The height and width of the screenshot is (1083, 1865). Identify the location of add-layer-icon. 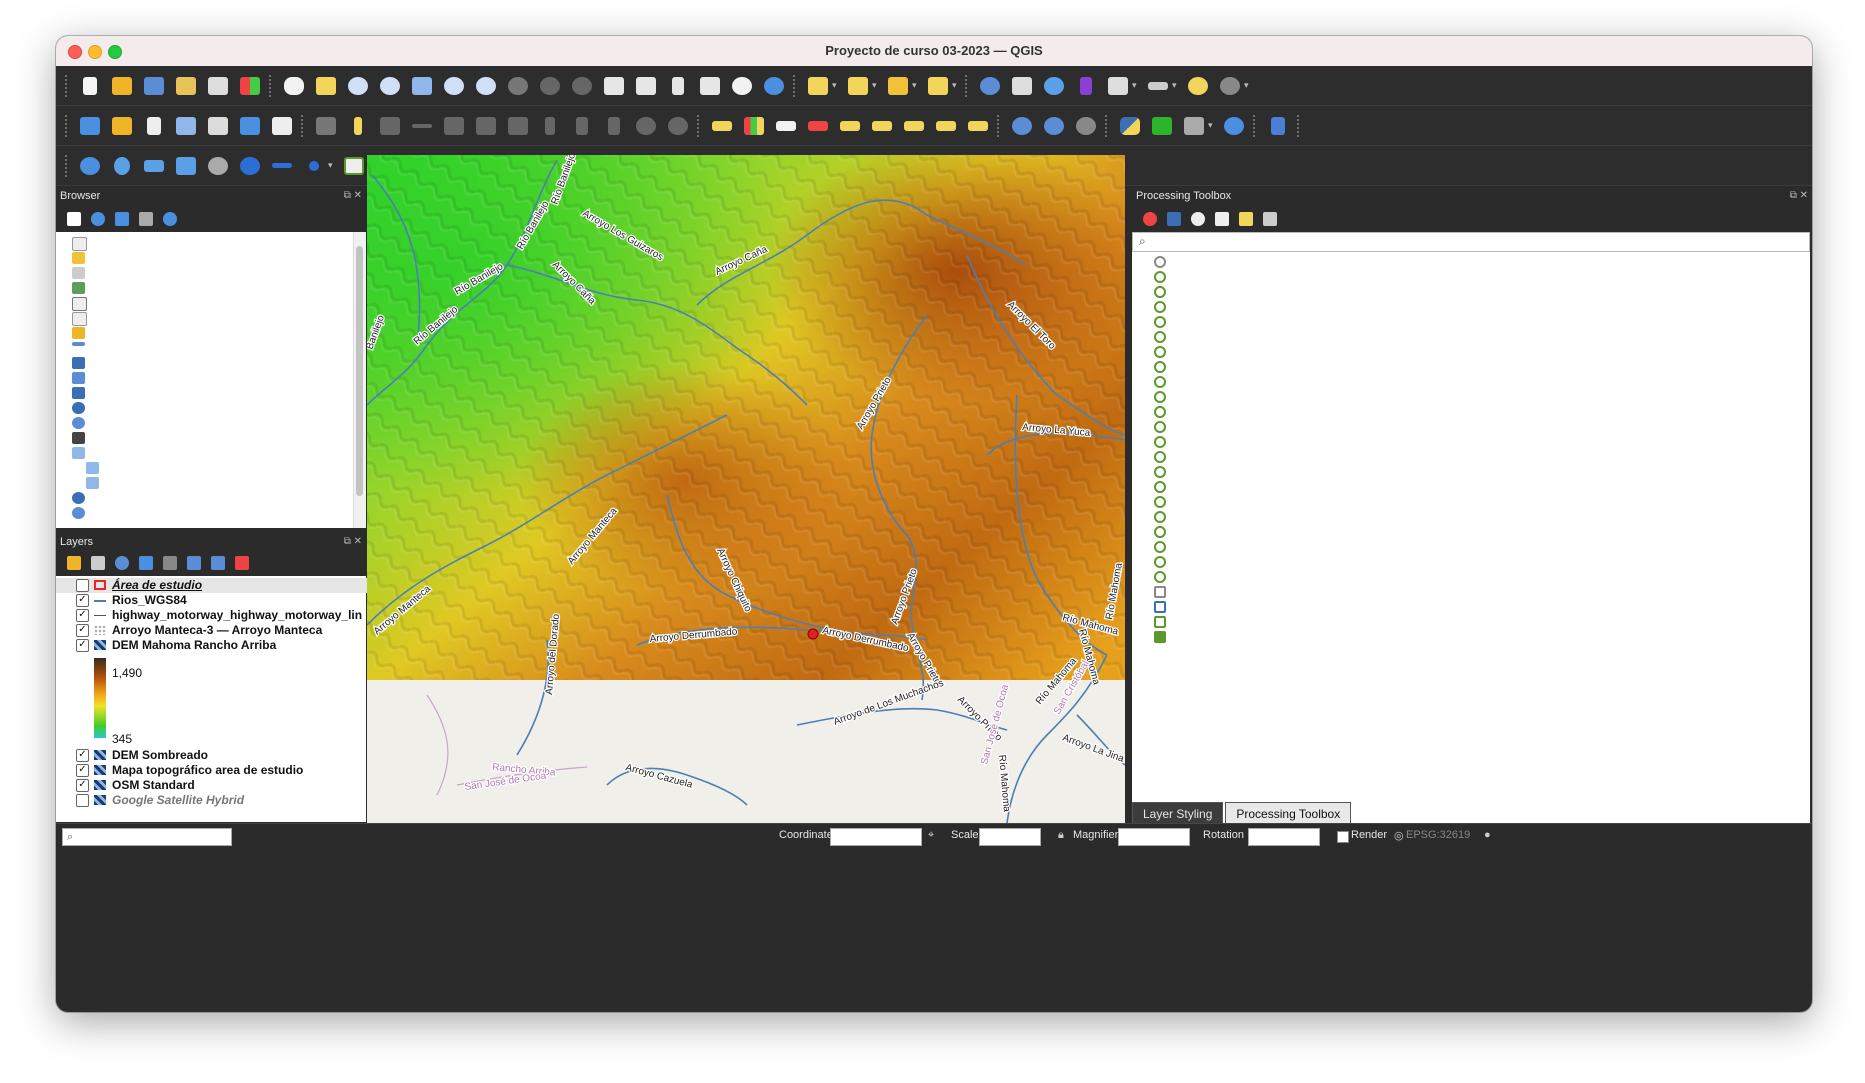
(74, 219).